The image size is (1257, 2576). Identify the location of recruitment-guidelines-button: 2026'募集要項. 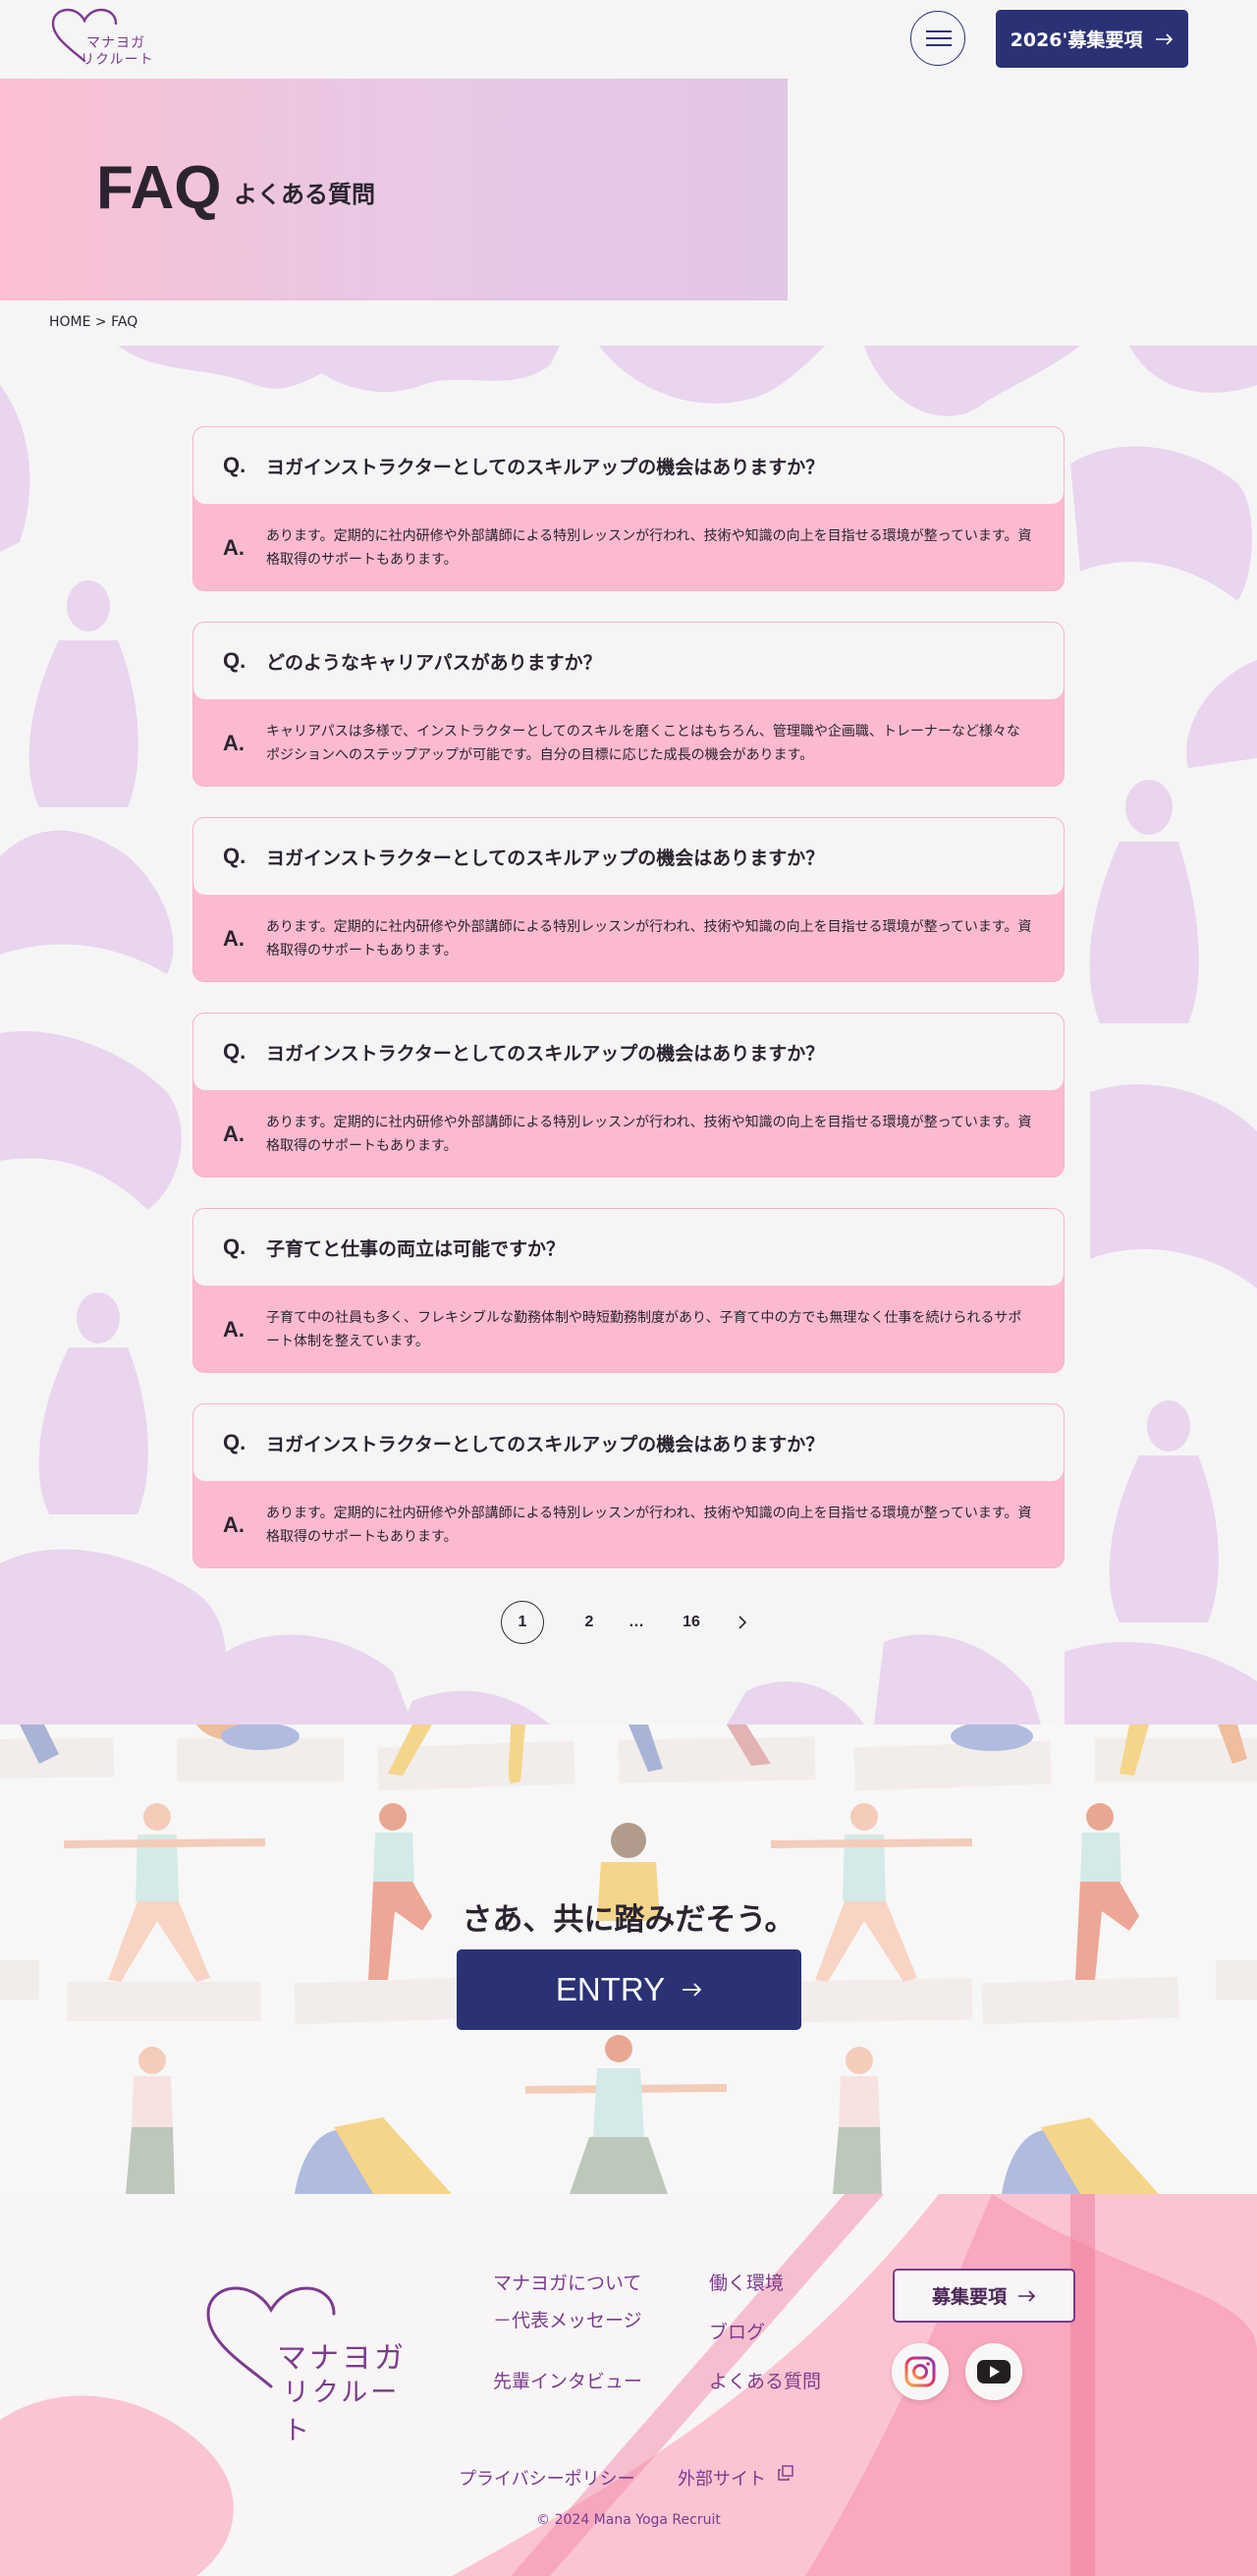
(1092, 39).